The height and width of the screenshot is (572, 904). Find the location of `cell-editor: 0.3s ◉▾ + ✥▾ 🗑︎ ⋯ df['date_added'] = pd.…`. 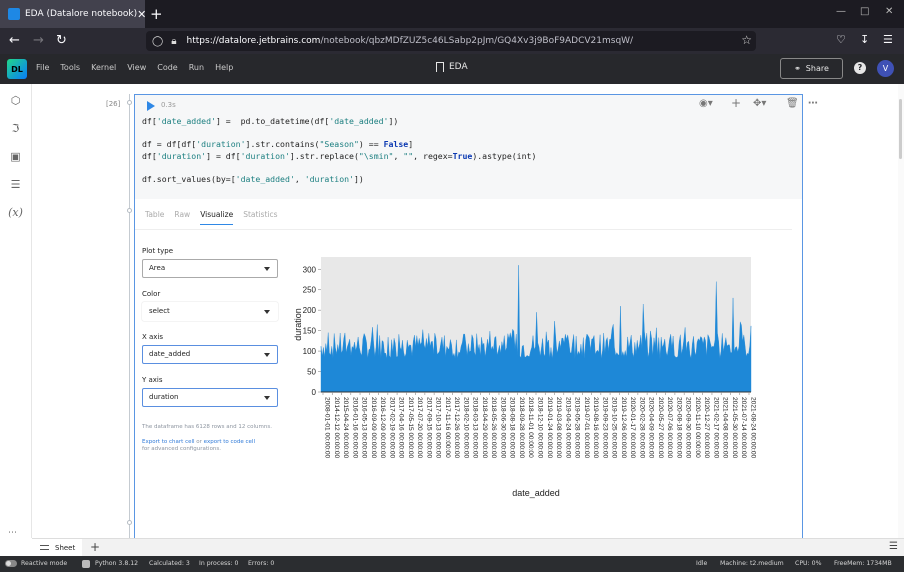

cell-editor: 0.3s ◉▾ + ✥▾ 🗑︎ ⋯ df['date_added'] = pd.… is located at coordinates (476, 147).